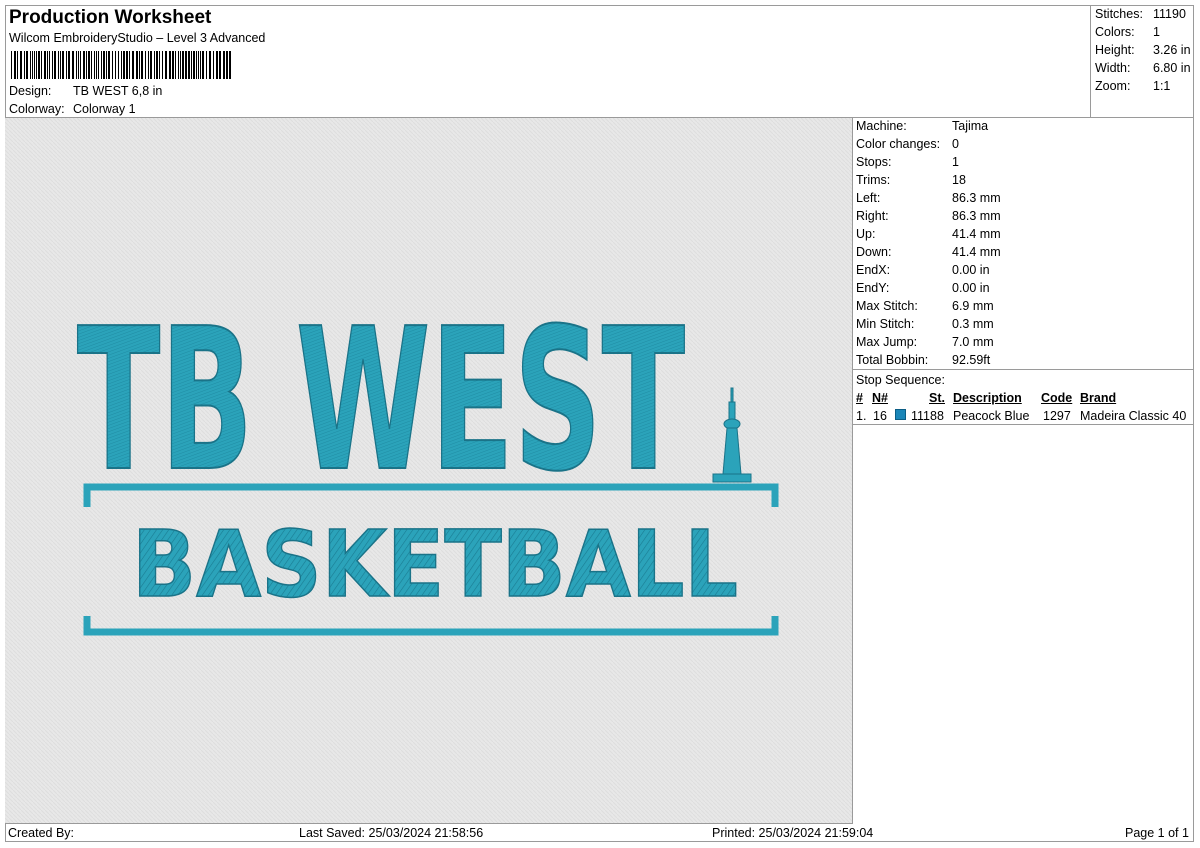 This screenshot has height=848, width=1200. I want to click on stop-stitches: 11188, so click(927, 416).